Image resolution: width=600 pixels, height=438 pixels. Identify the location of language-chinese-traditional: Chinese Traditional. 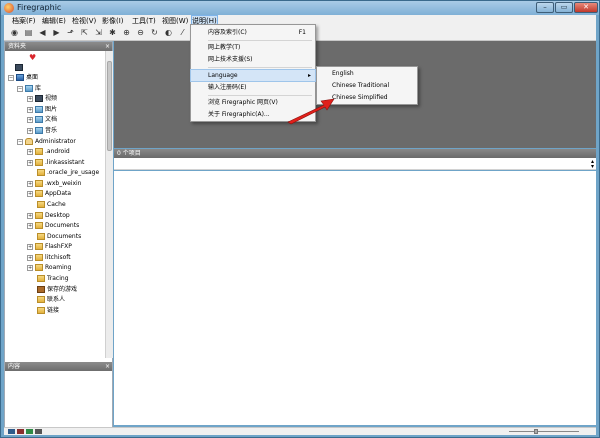
(367, 86).